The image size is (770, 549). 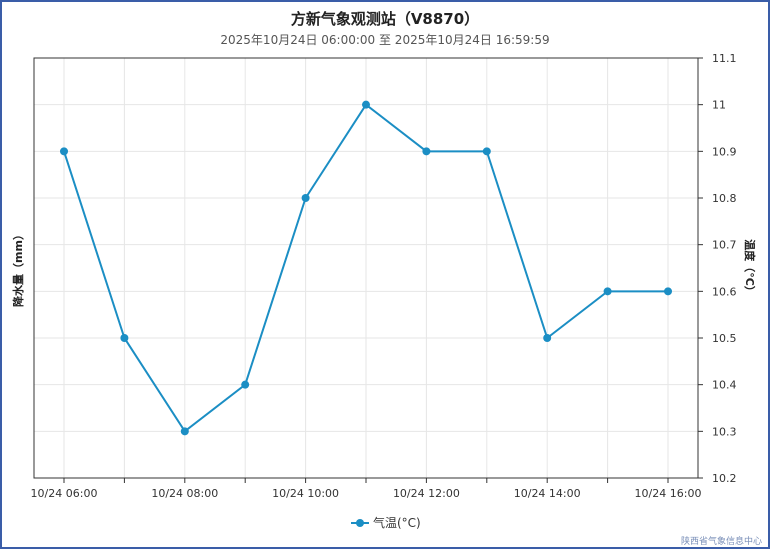 I want to click on x-tick-label: 10/24 14:00, so click(x=547, y=493).